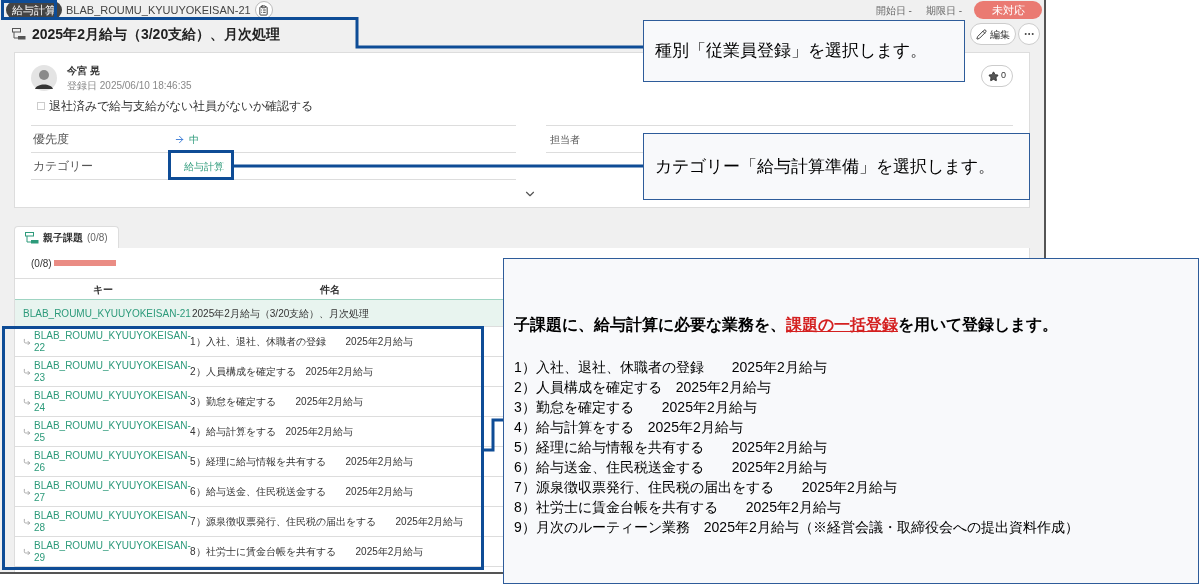  I want to click on arrow-right-icon, so click(179, 139).